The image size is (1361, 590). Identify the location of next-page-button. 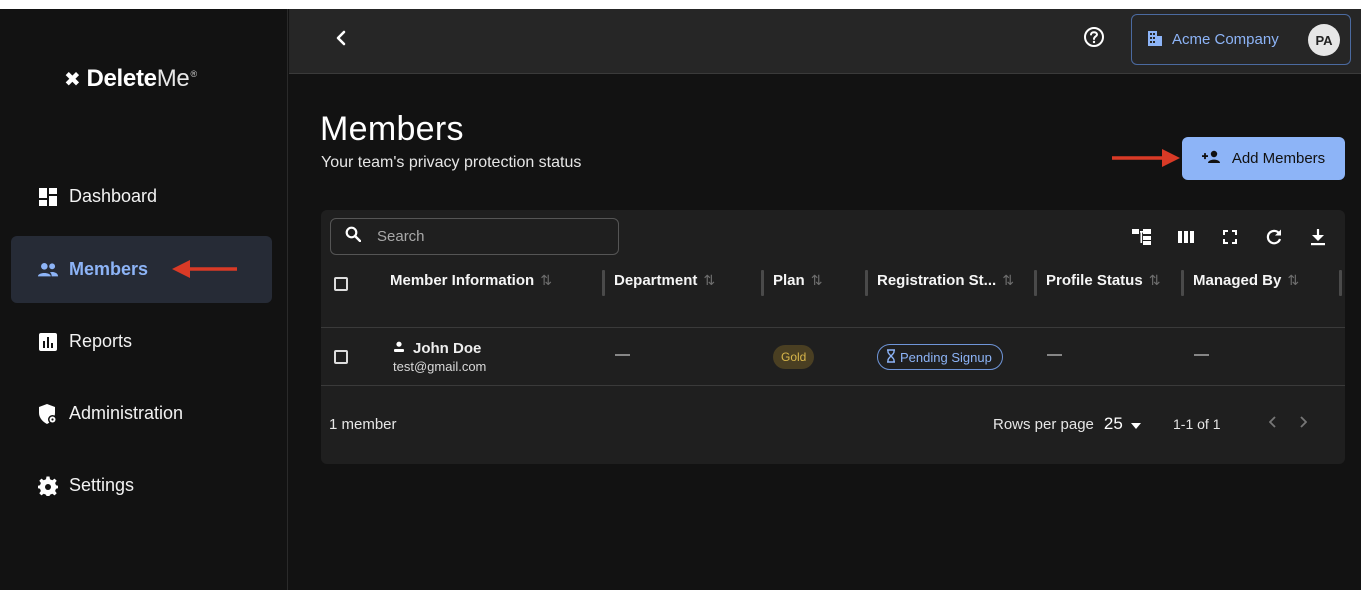
(1303, 422).